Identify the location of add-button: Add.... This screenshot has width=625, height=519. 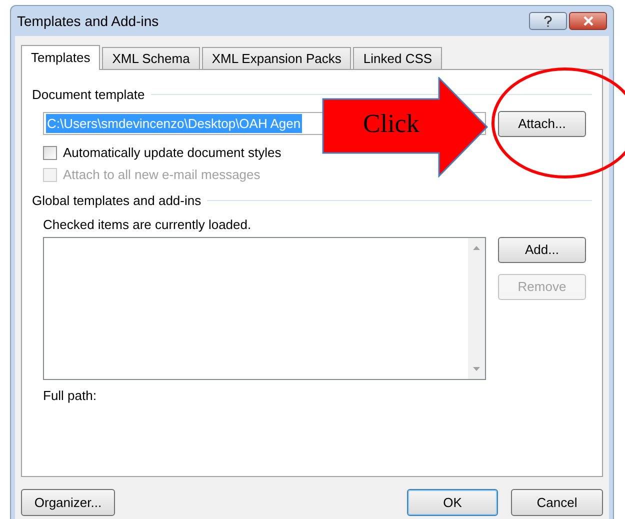
(542, 249).